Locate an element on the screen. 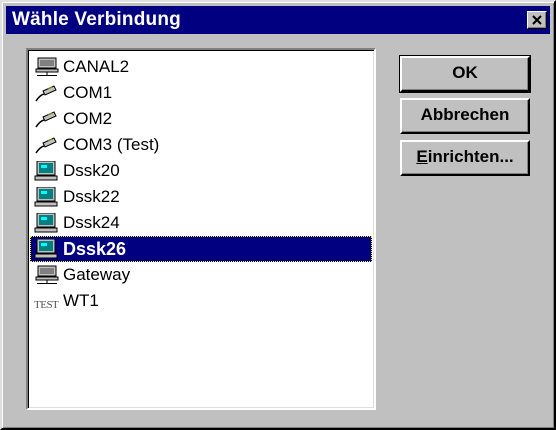  list-item-dssk20: Dssk20 is located at coordinates (201, 171).